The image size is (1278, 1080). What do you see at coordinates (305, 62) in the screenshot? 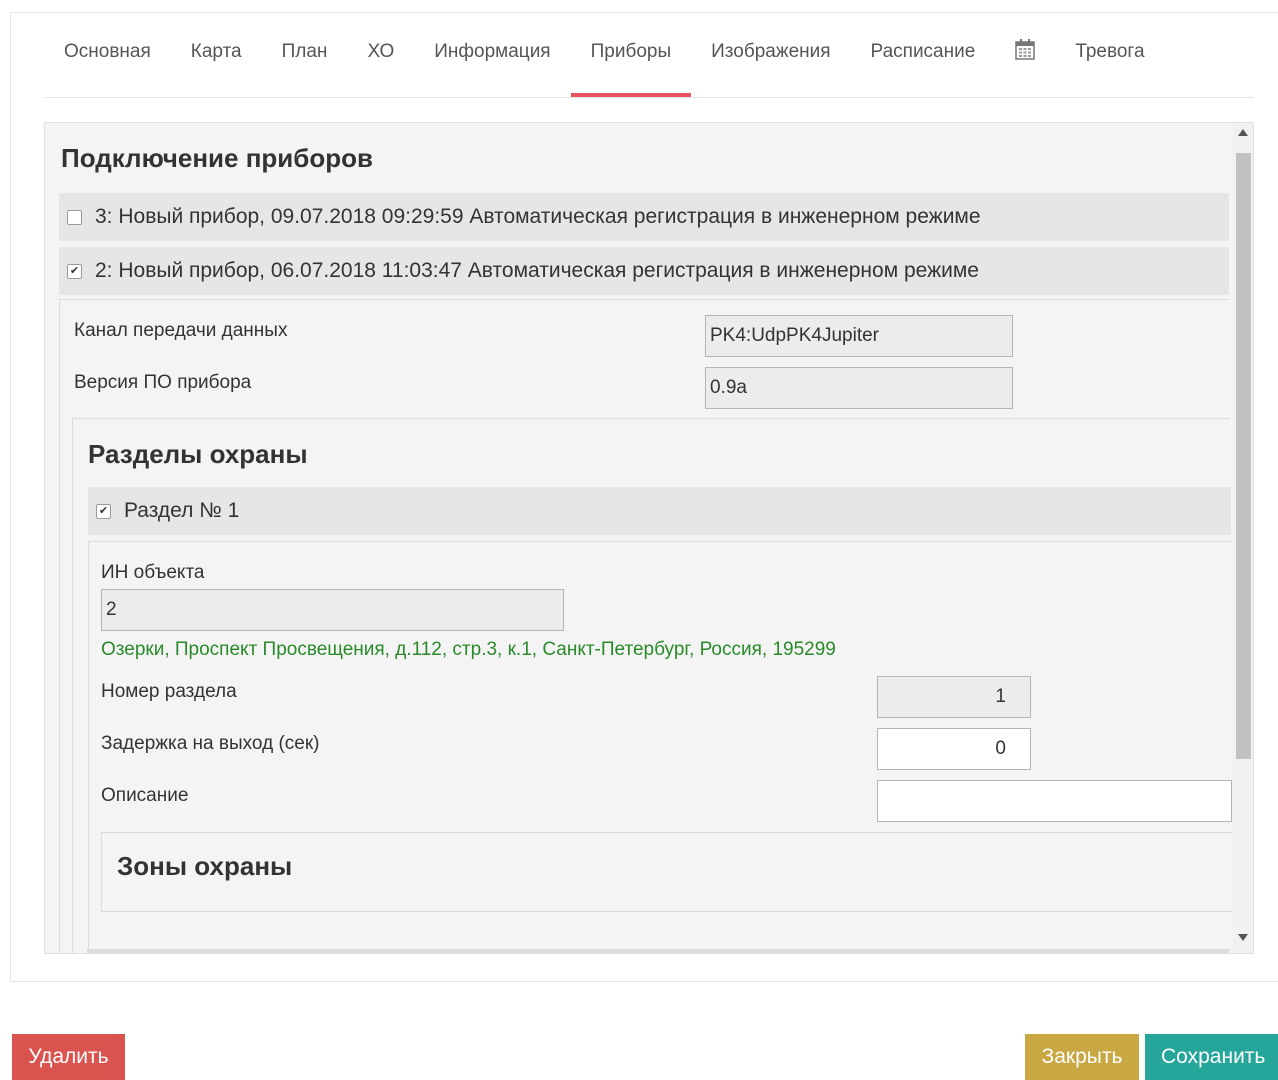
I see `tab-plan: План` at bounding box center [305, 62].